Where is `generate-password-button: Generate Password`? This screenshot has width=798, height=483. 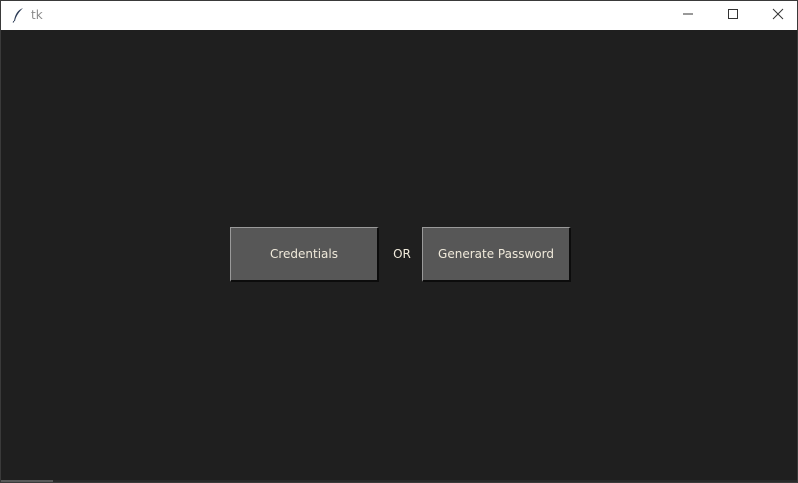 generate-password-button: Generate Password is located at coordinates (496, 254).